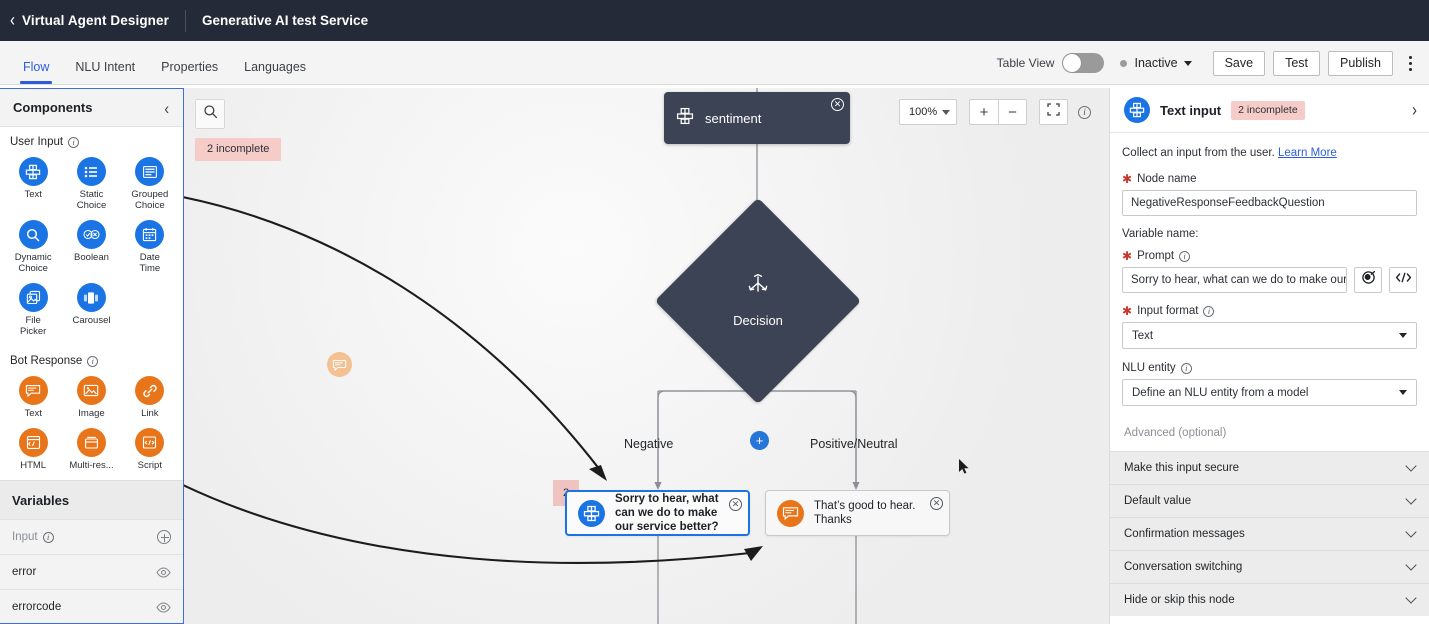  I want to click on variable-row: error, so click(91, 571).